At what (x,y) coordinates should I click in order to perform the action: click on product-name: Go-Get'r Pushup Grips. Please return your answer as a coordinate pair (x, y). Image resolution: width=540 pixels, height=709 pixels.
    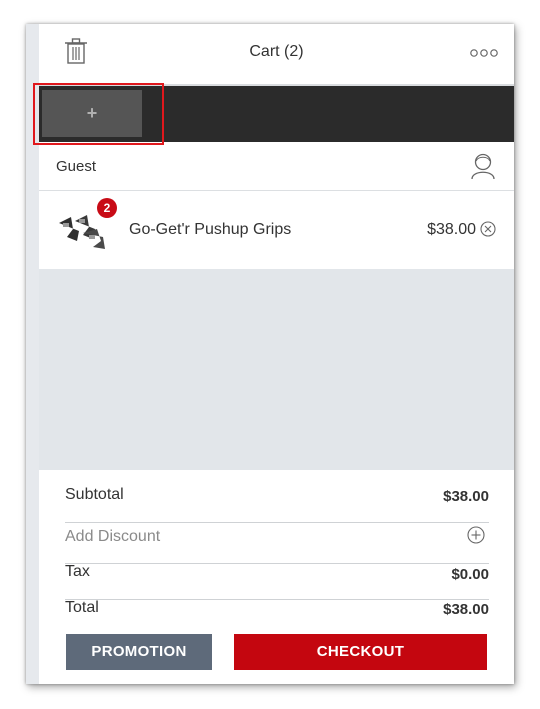
    Looking at the image, I should click on (210, 229).